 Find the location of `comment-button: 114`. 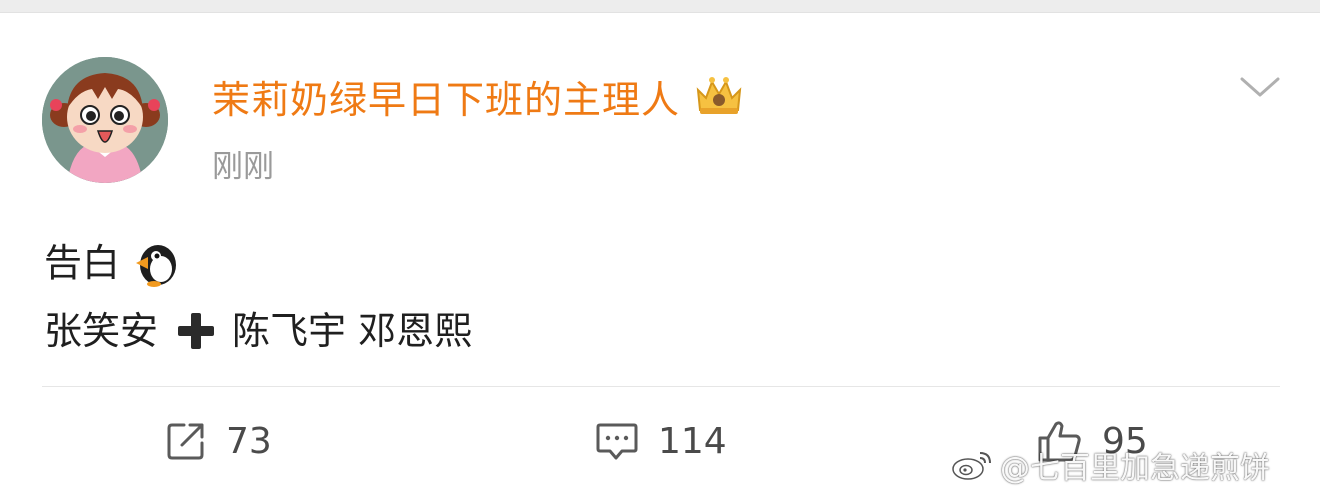

comment-button: 114 is located at coordinates (660, 441).